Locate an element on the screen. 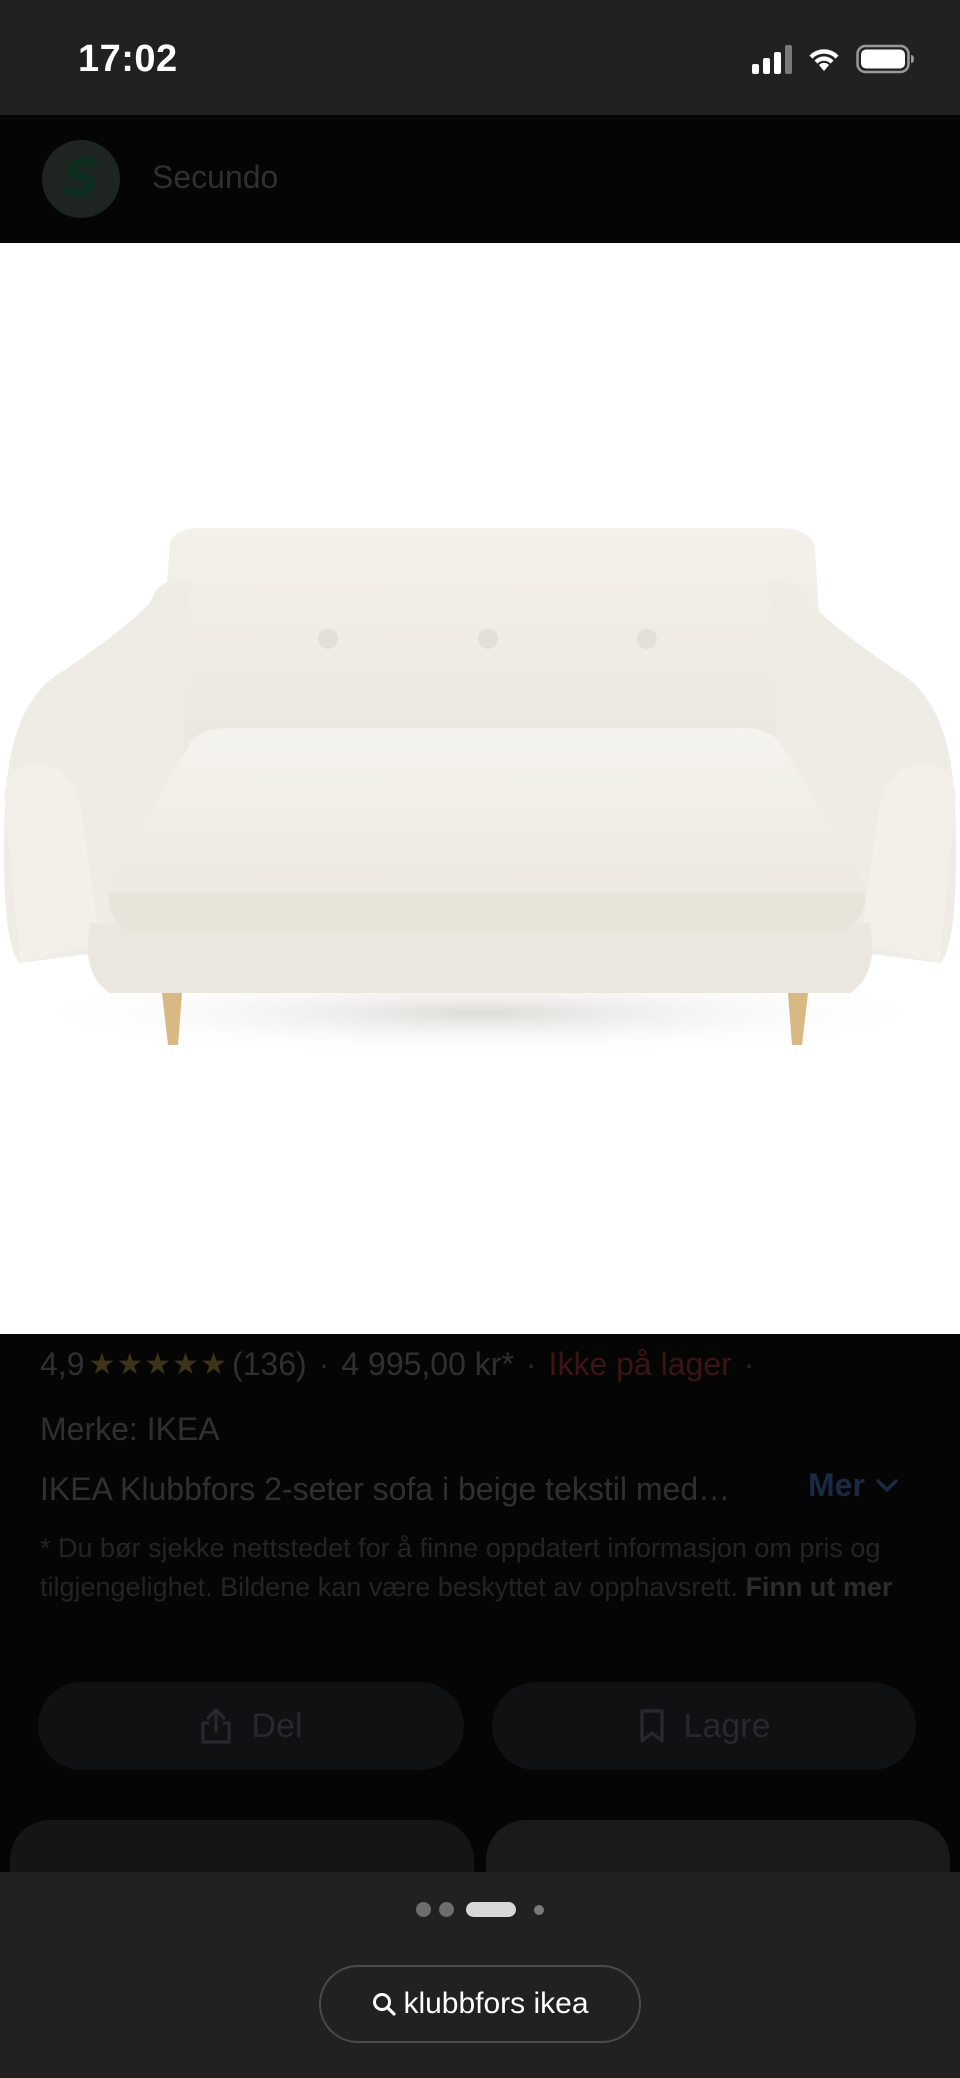  page-indicator is located at coordinates (480, 1909).